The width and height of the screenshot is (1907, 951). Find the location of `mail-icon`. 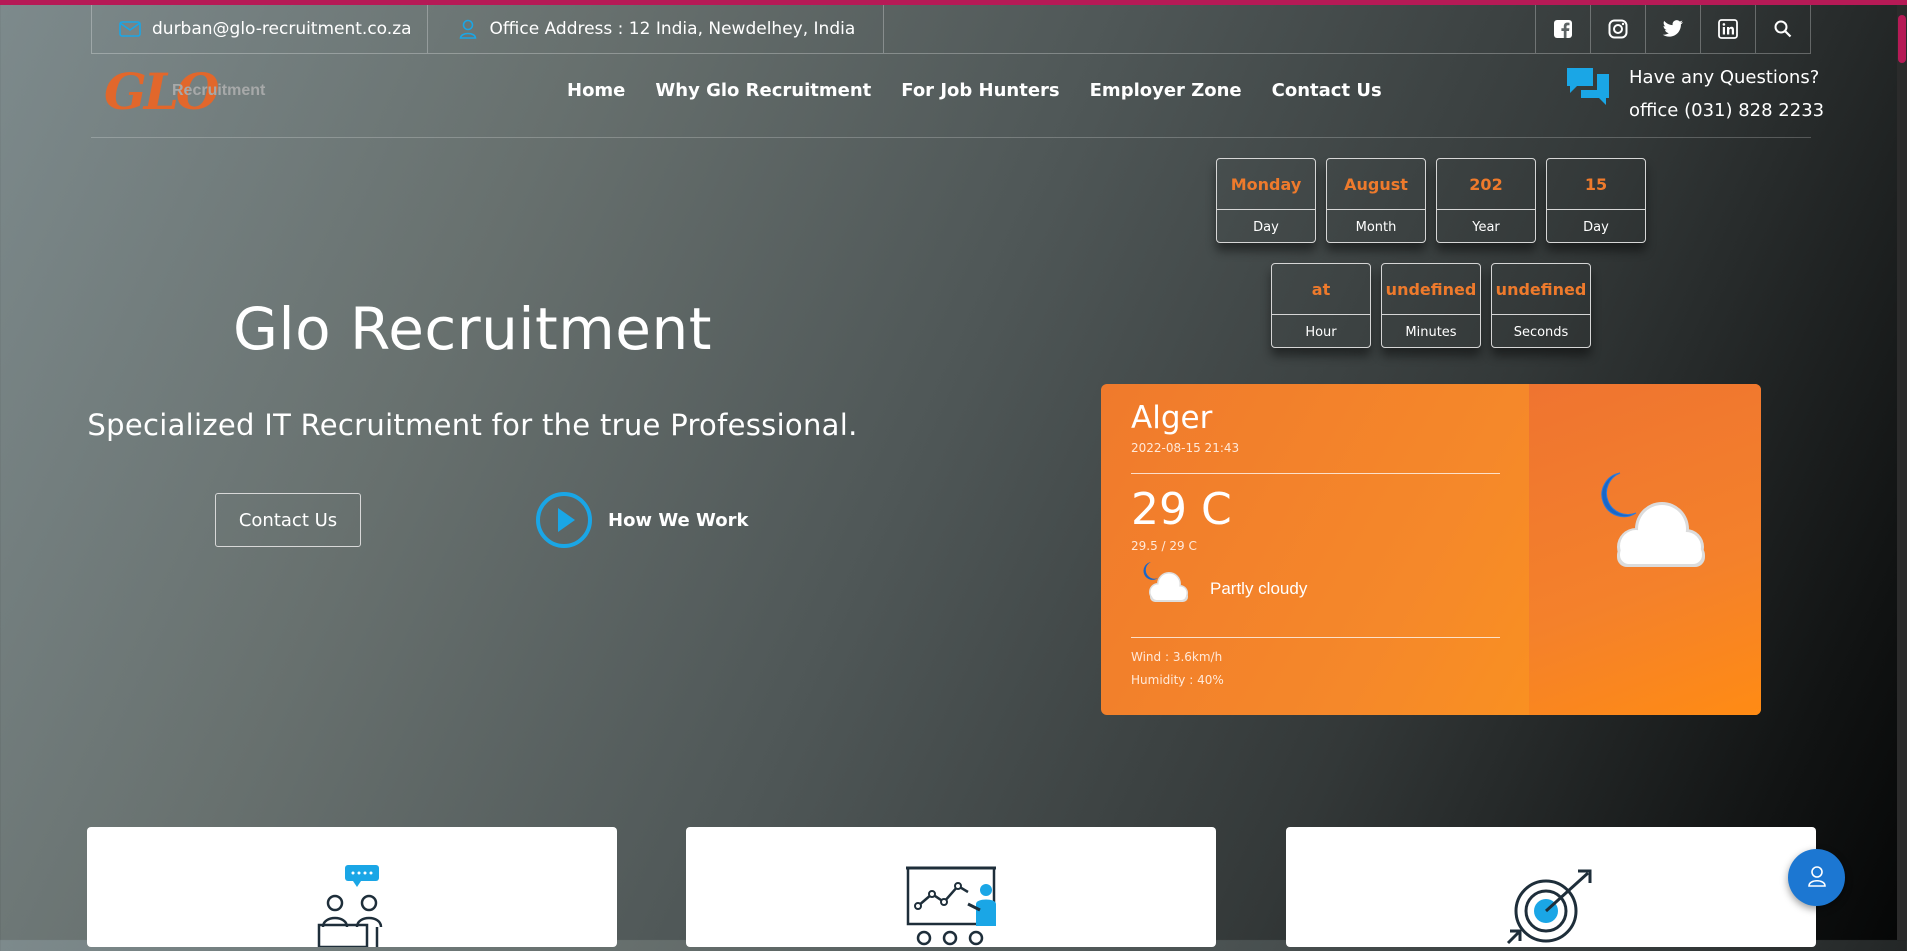

mail-icon is located at coordinates (130, 29).